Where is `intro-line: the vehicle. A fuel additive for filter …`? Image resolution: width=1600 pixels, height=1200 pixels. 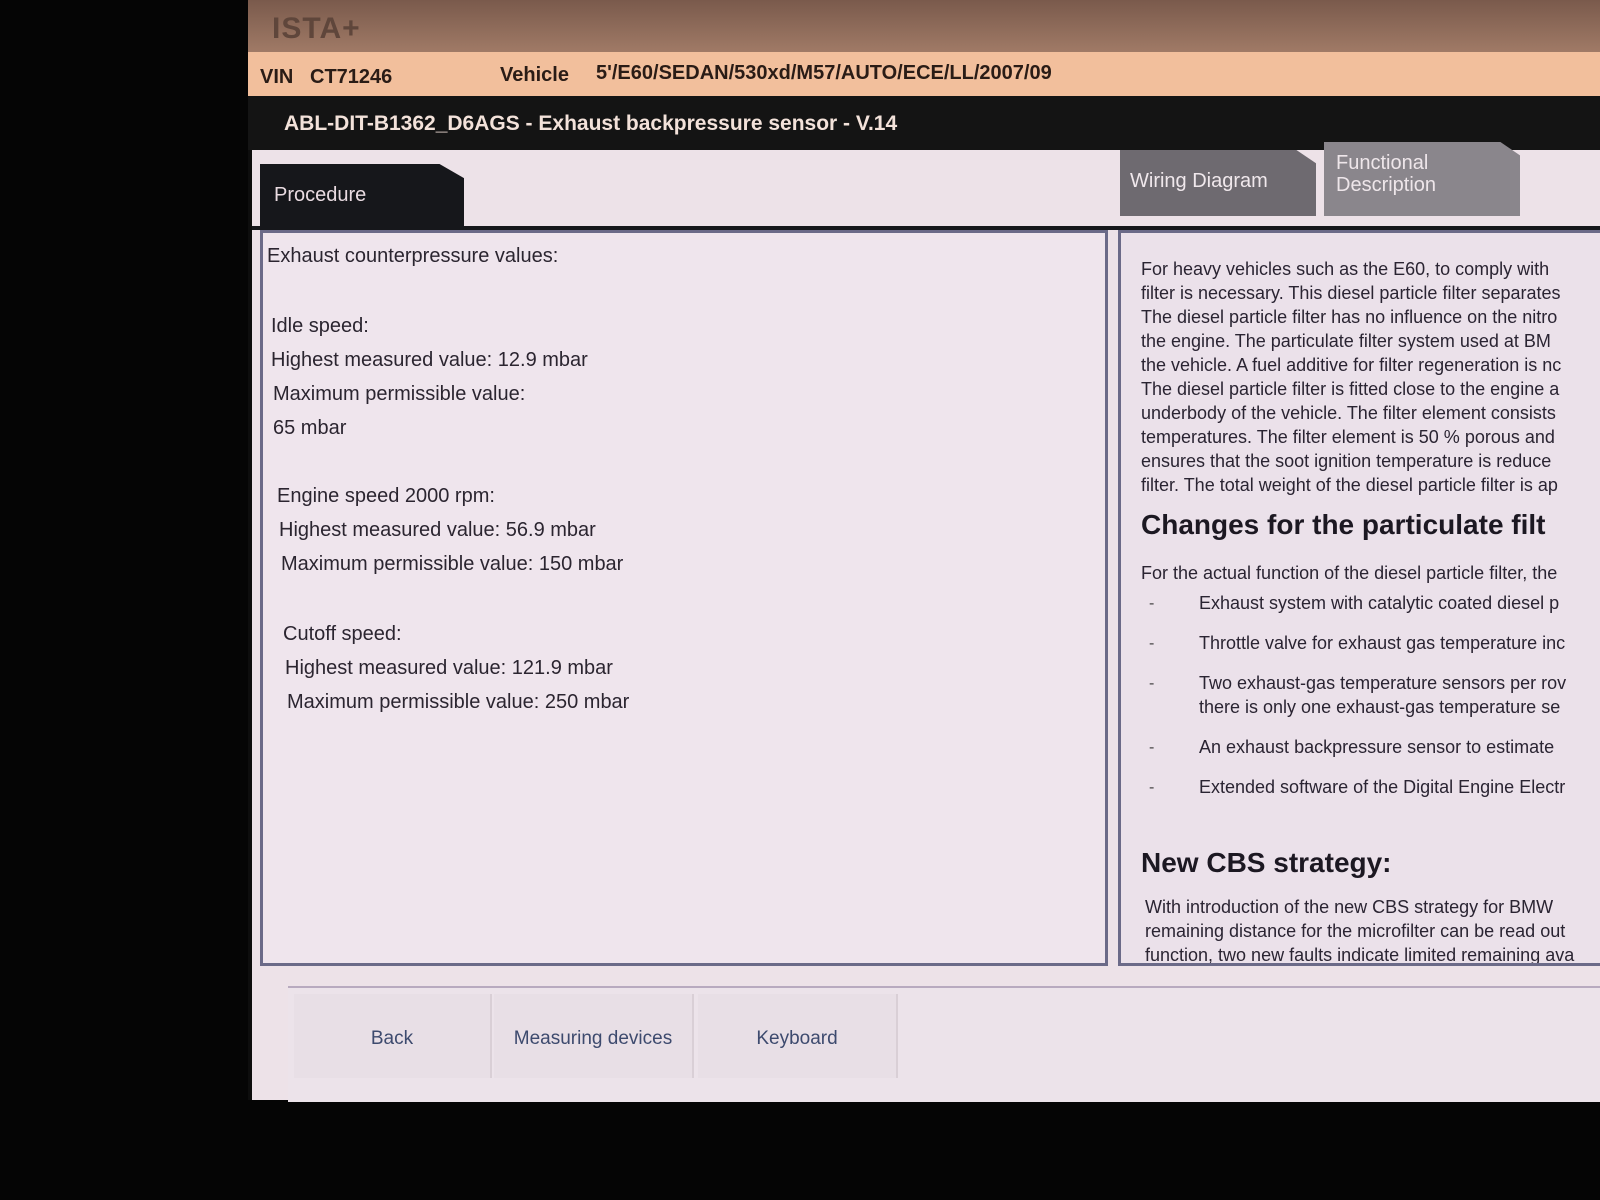 intro-line: the vehicle. A fuel additive for filter … is located at coordinates (1351, 365).